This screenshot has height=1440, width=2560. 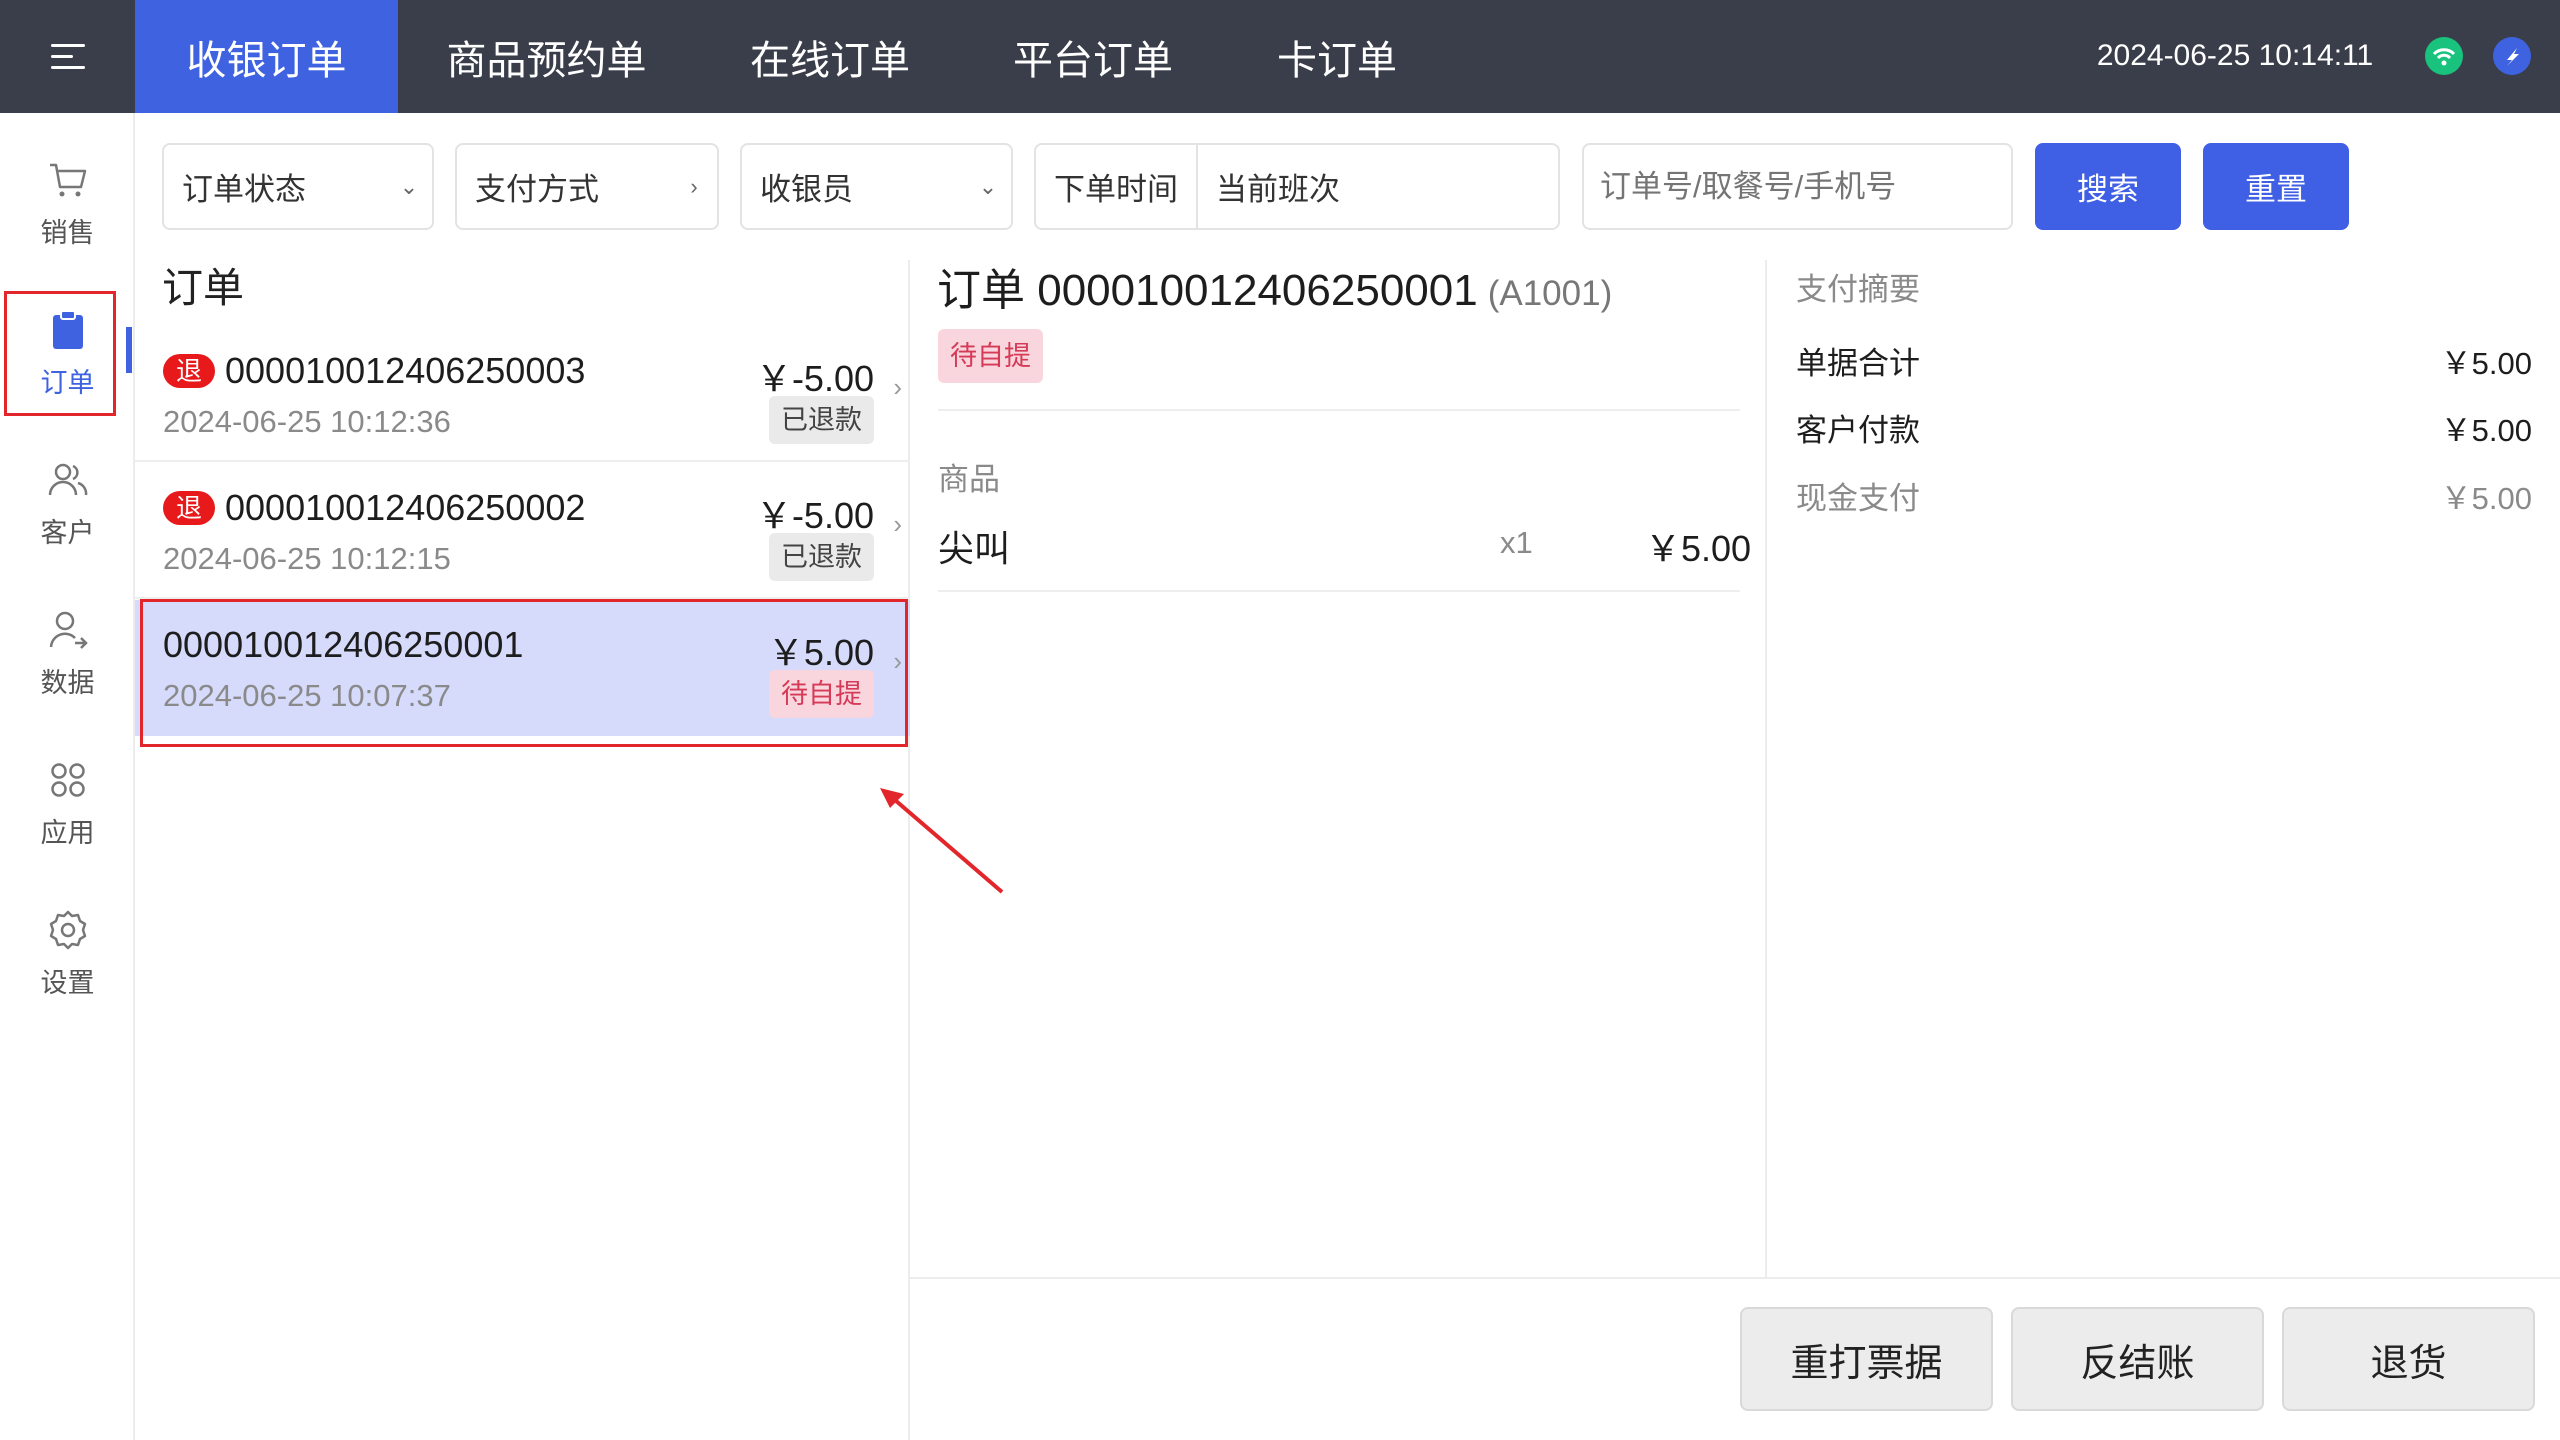 I want to click on sidebar-item-sales: 销售, so click(x=67, y=203).